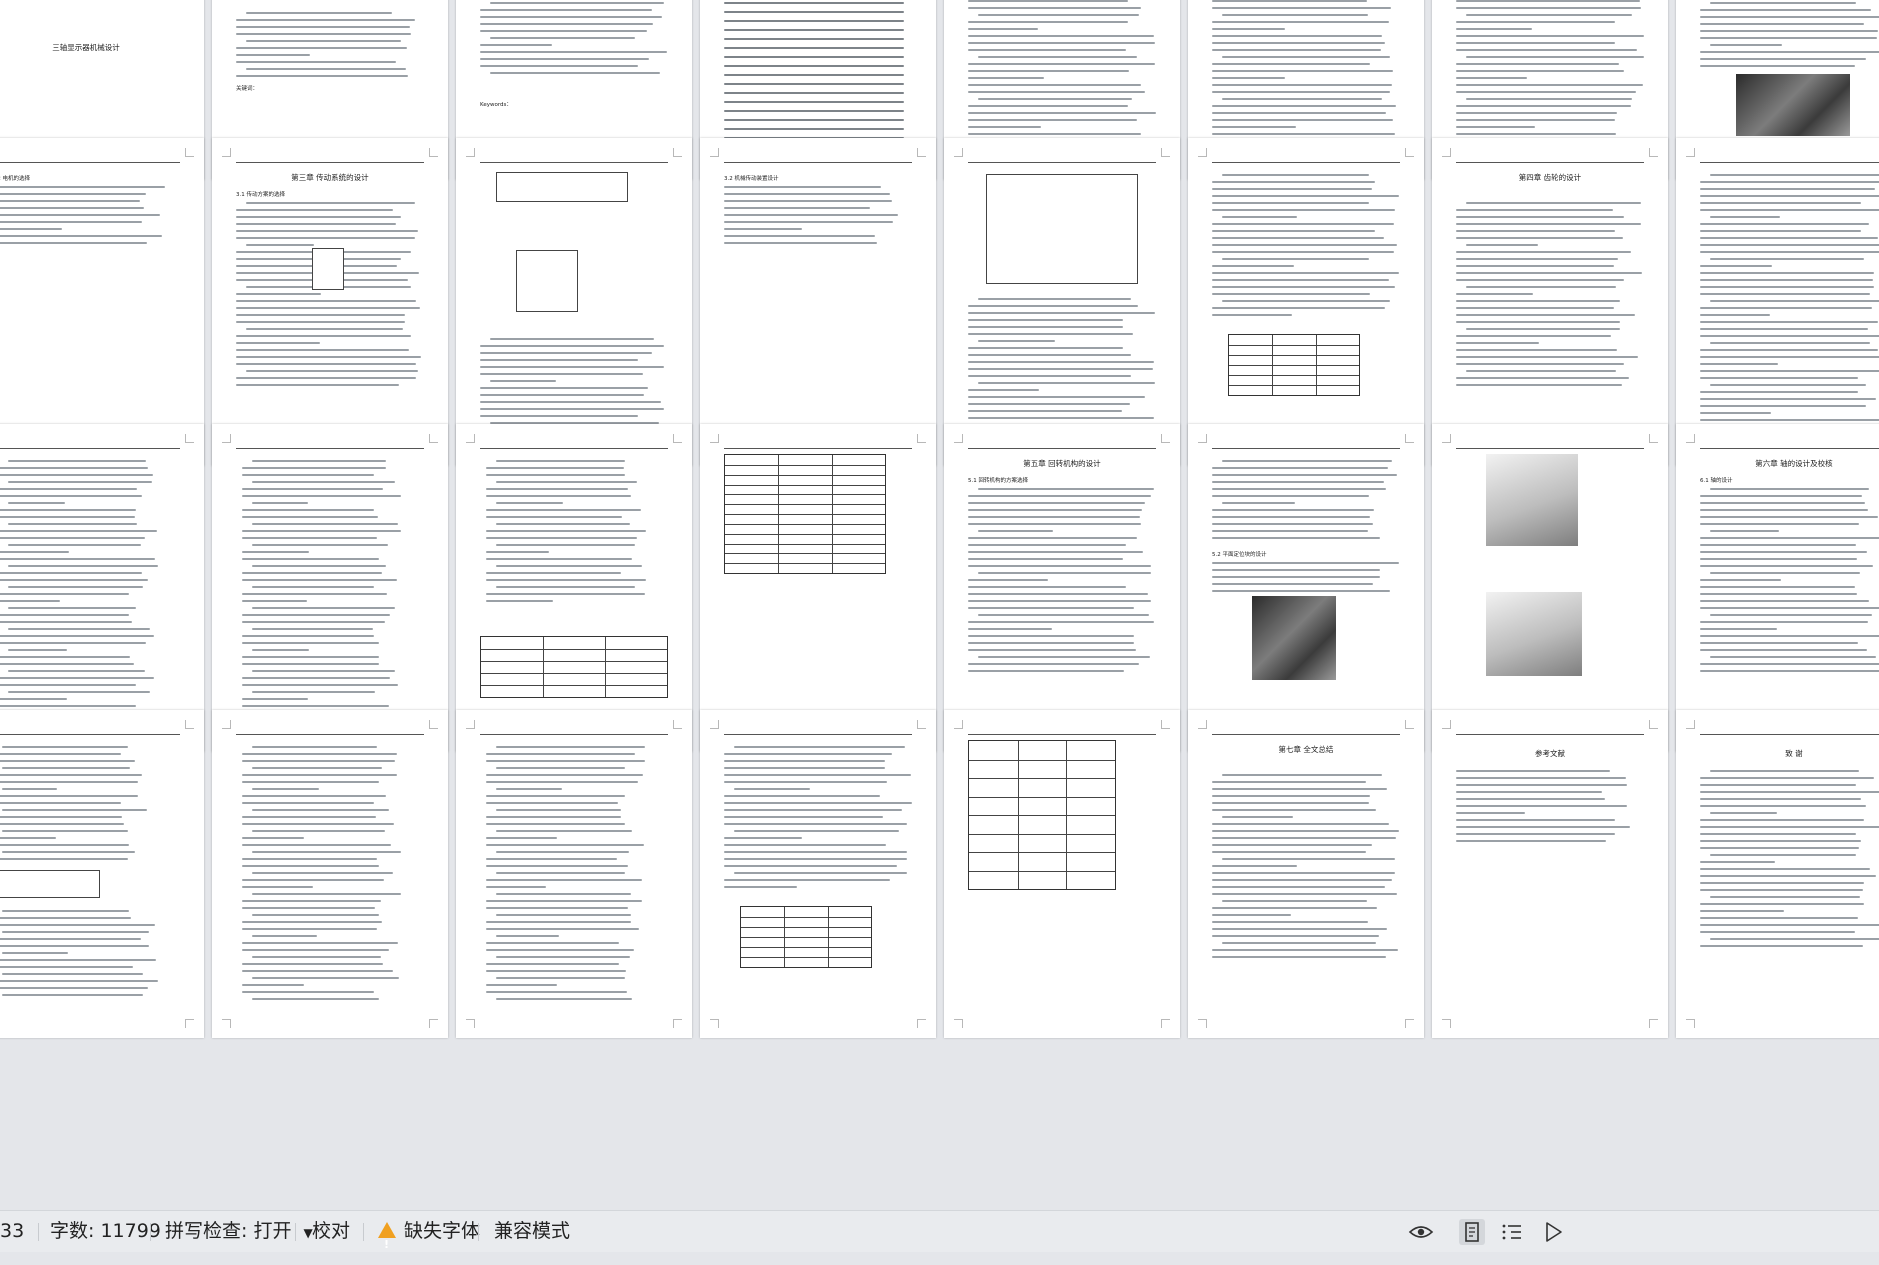 The width and height of the screenshot is (1879, 1265). I want to click on document-page: 第四章 齿轮的设计, so click(1550, 302).